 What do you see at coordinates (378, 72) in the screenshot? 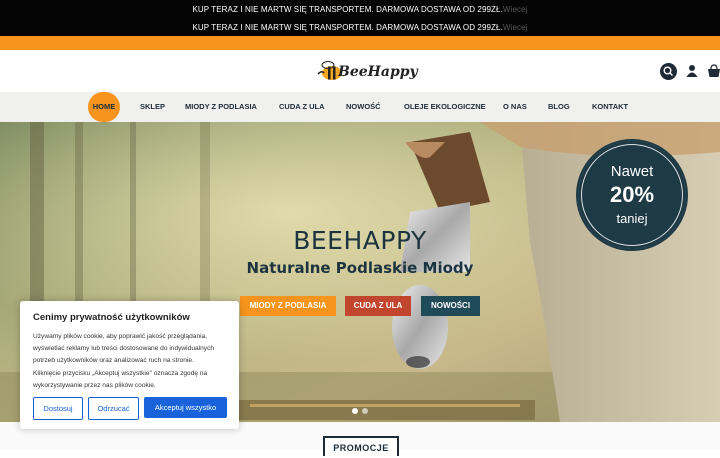
I see `logo-text: BeeHappy` at bounding box center [378, 72].